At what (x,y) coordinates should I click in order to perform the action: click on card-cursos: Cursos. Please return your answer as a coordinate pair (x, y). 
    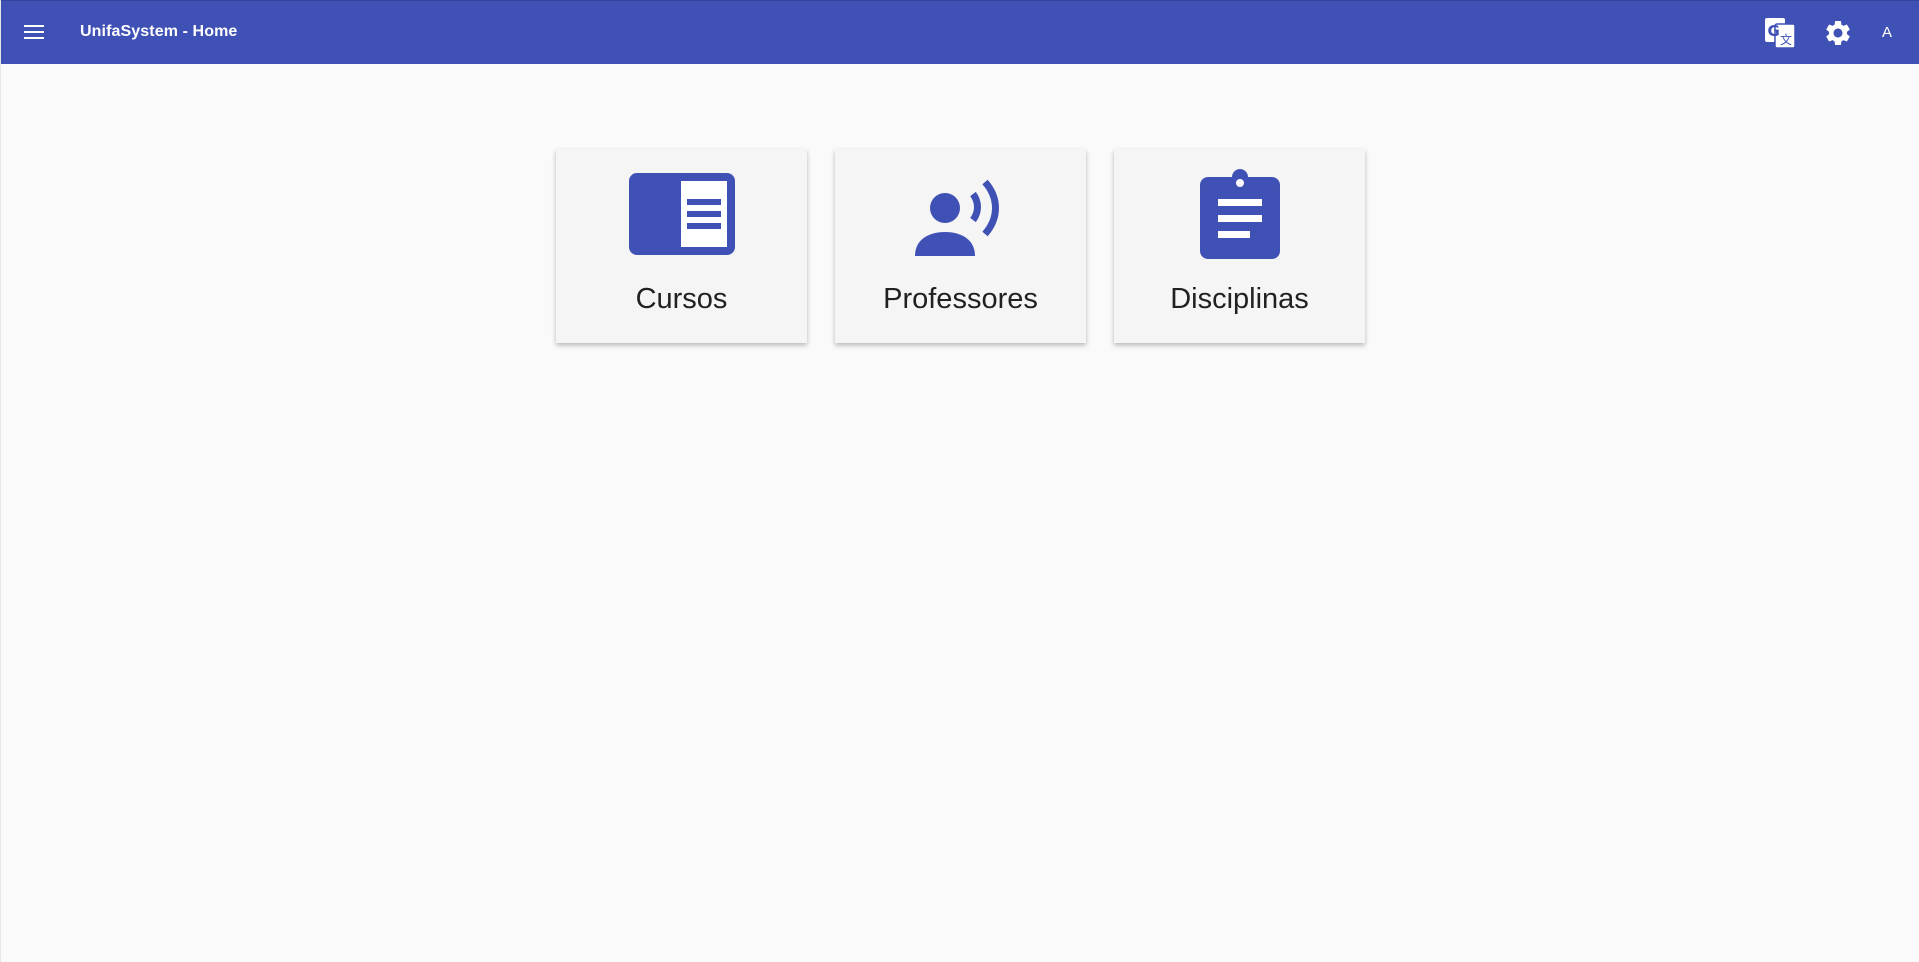
    Looking at the image, I should click on (681, 246).